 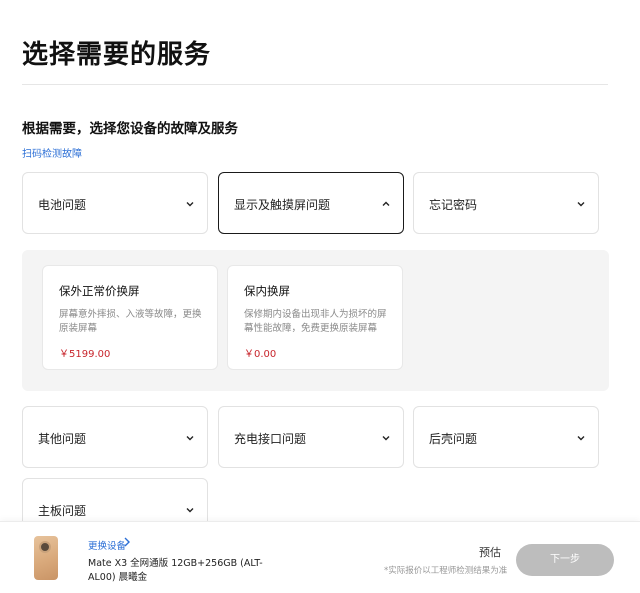 I want to click on category-label: 显示及触摸屏问题, so click(x=282, y=205).